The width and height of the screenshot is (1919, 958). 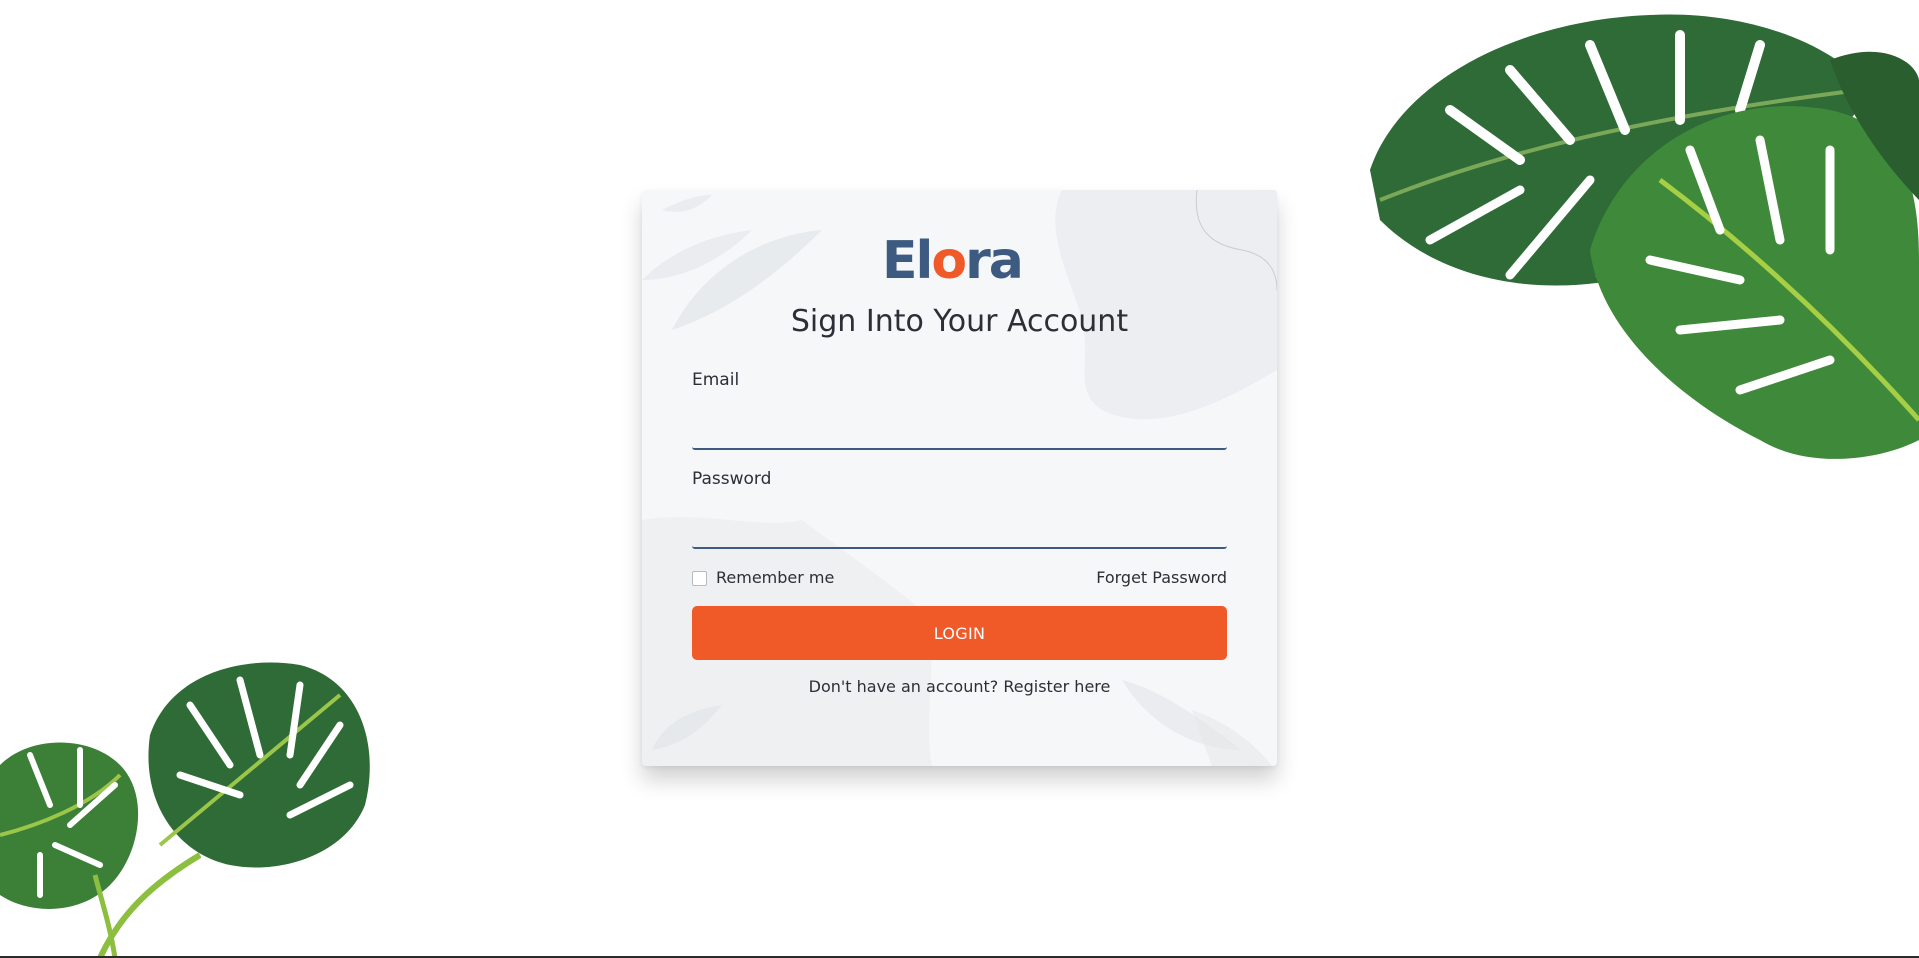 I want to click on logo-text-right: ra, so click(x=994, y=261).